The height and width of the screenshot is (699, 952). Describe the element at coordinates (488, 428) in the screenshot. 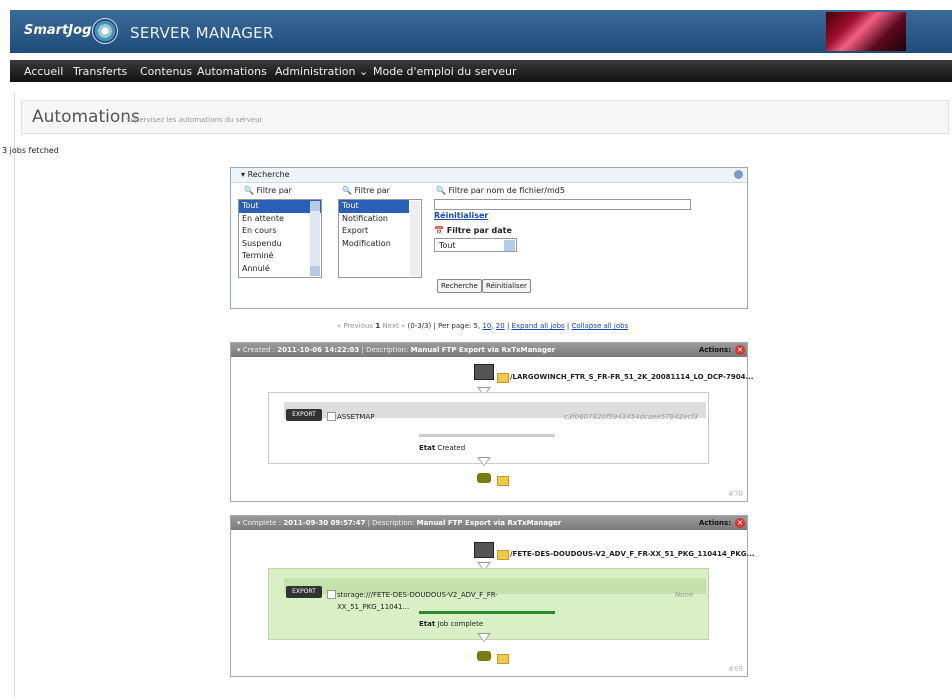

I see `task-box` at that location.